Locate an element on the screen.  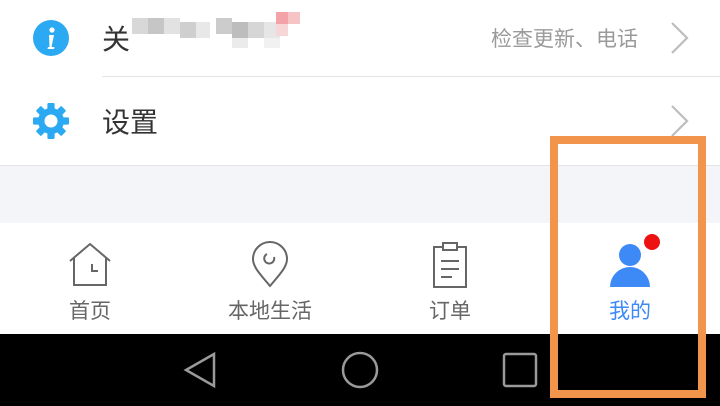
tab-label: 我的 is located at coordinates (630, 311).